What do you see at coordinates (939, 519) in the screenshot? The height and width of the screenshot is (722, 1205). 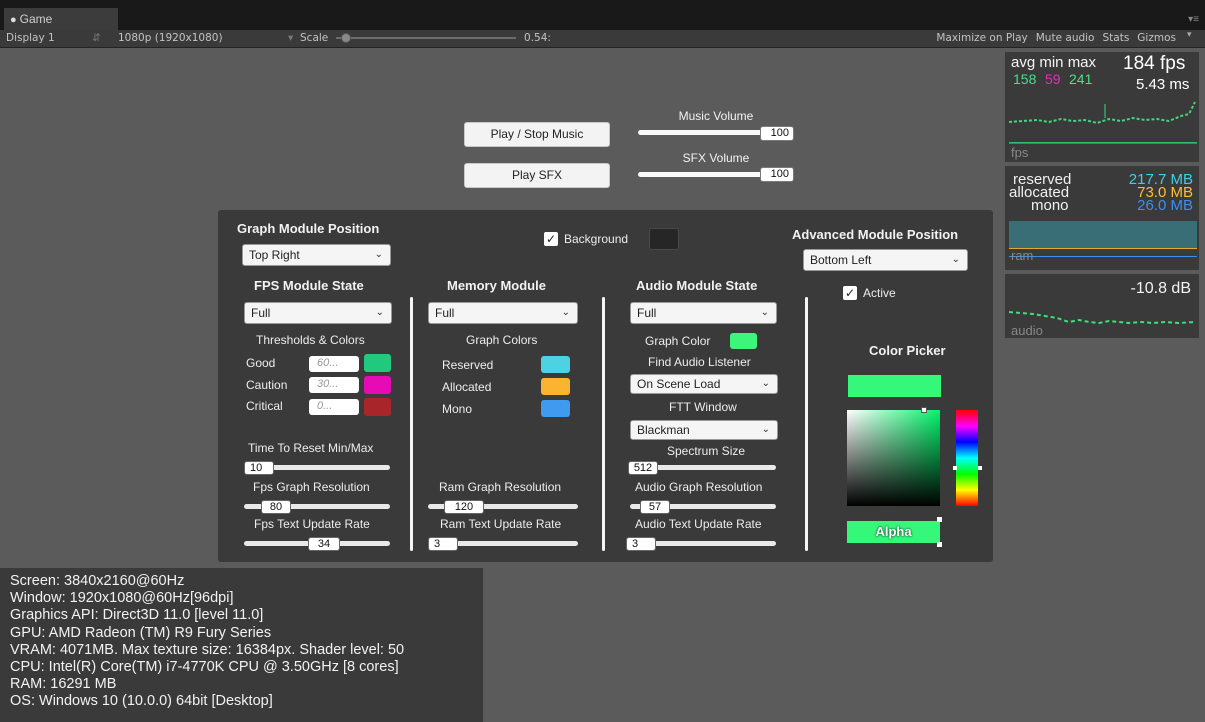 I see `alpha-handle-top` at bounding box center [939, 519].